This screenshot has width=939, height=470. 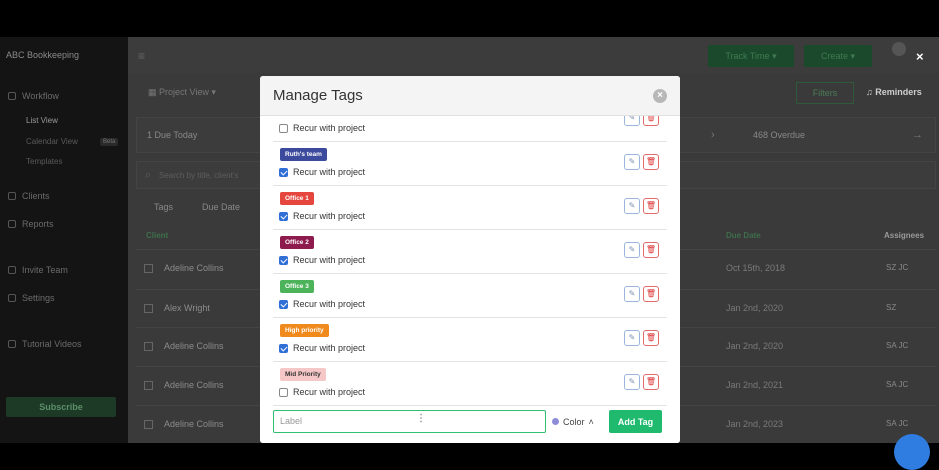 What do you see at coordinates (470, 208) in the screenshot?
I see `tag-row: Office 1 Recur with project ✎ 🗑` at bounding box center [470, 208].